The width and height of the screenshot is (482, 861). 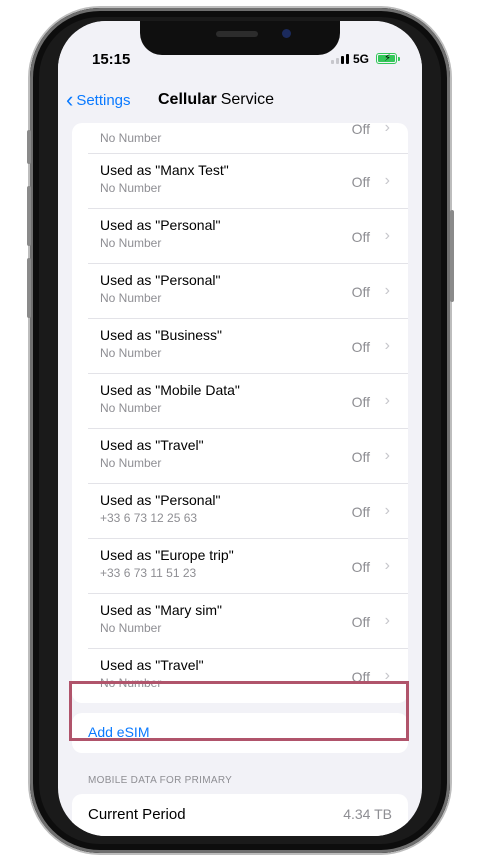 What do you see at coordinates (111, 59) in the screenshot?
I see `status-time: 15:15` at bounding box center [111, 59].